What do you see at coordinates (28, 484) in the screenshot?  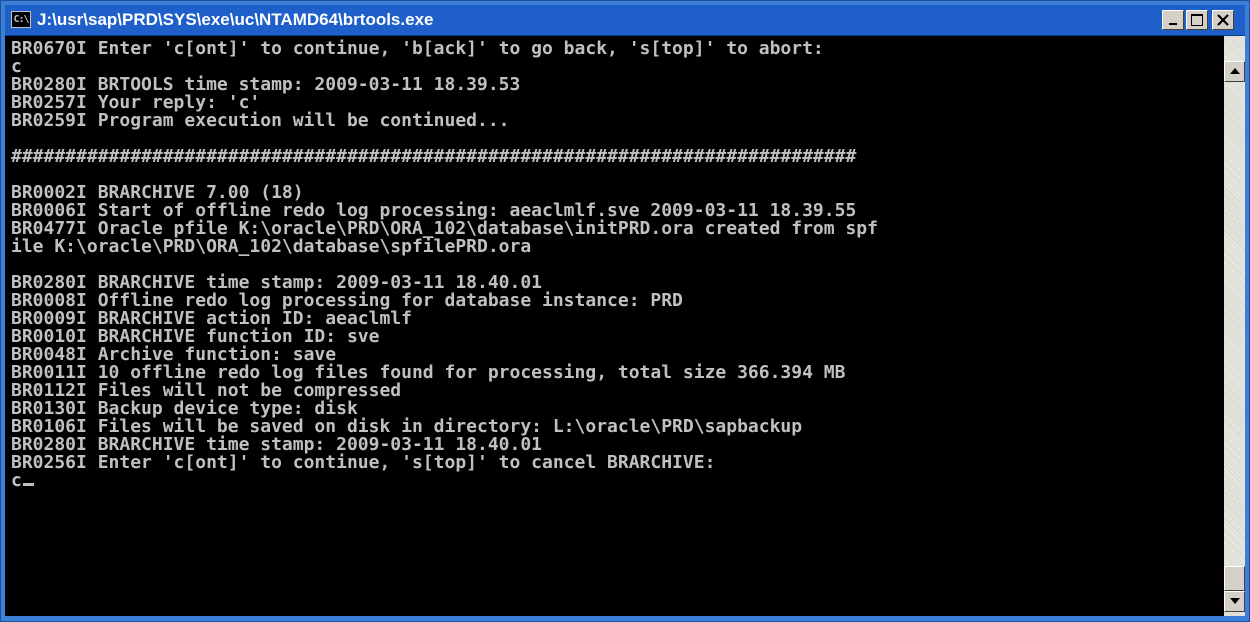 I see `text-cursor` at bounding box center [28, 484].